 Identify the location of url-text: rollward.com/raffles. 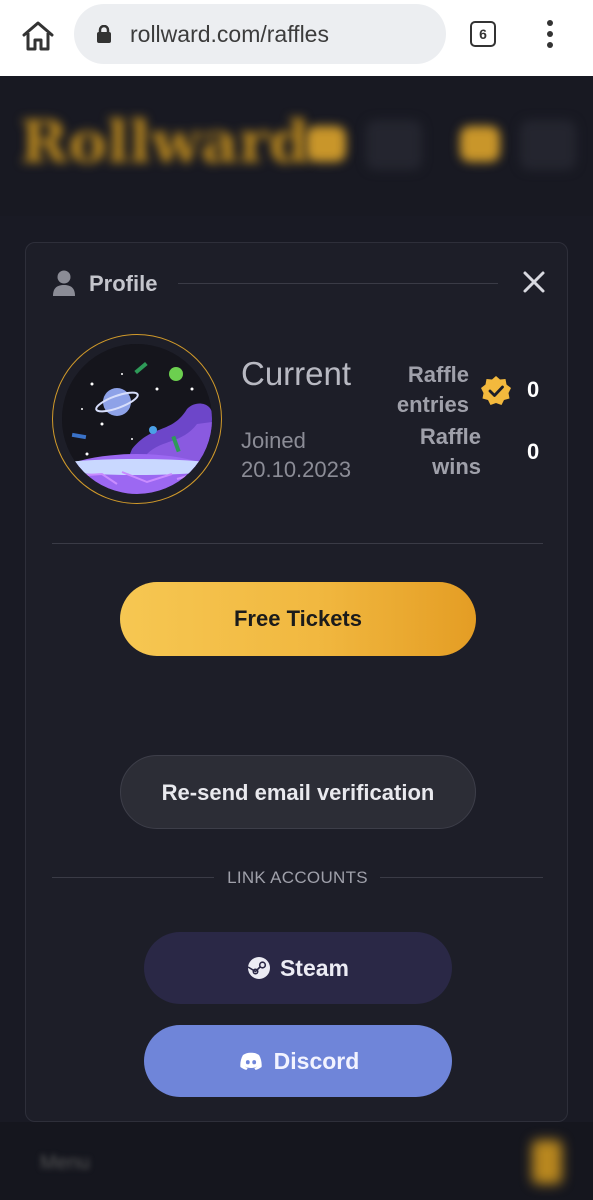
(229, 34).